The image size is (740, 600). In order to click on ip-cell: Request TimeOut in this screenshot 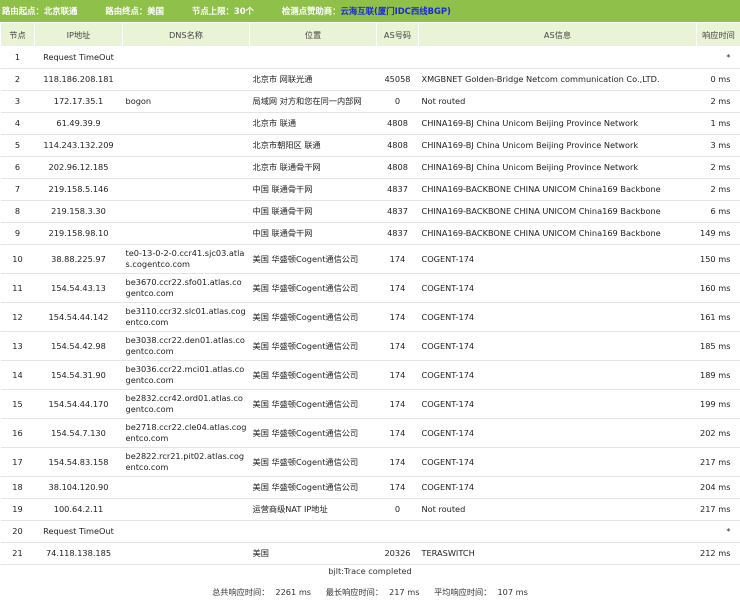, I will do `click(78, 531)`.